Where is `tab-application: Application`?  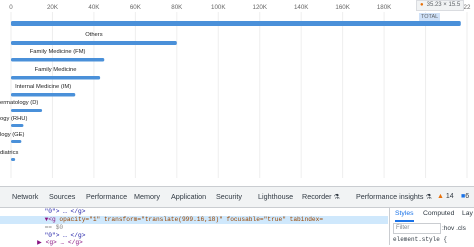 tab-application: Application is located at coordinates (188, 197).